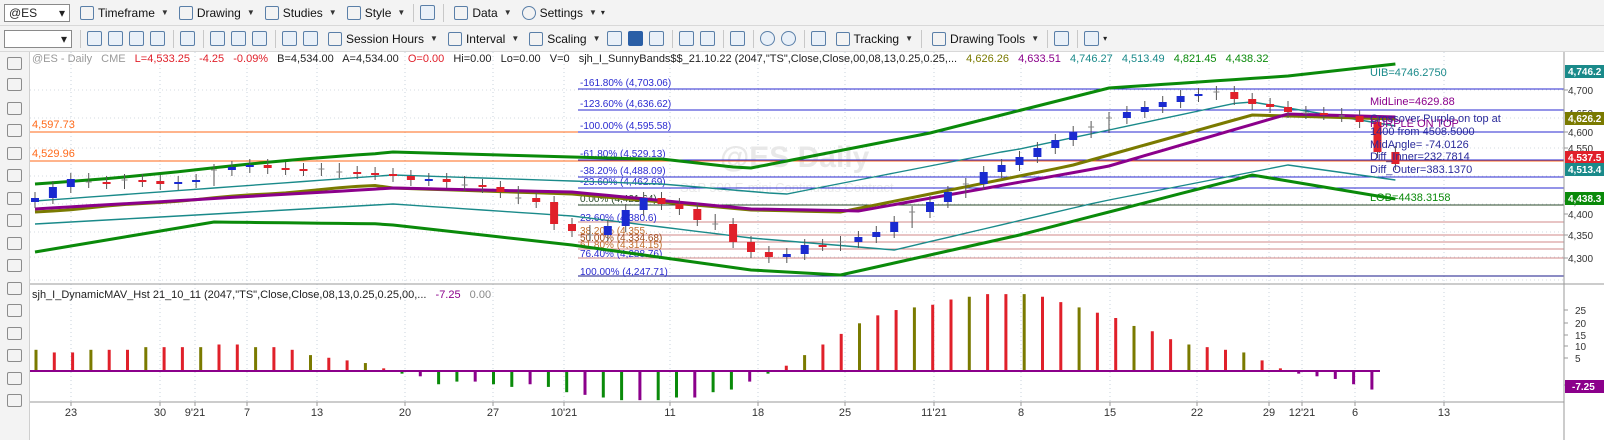 The height and width of the screenshot is (440, 1604). I want to click on symbol-input: @ES ▾, so click(37, 12).